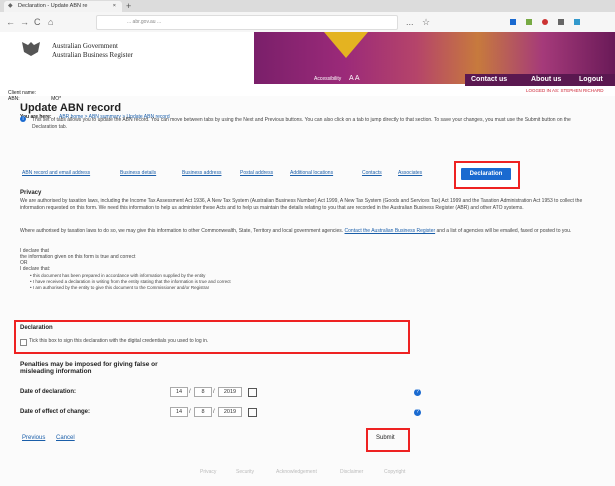  Describe the element at coordinates (390, 231) in the screenshot. I see `contact-abr-link: Contact the Australian Business Register` at that location.